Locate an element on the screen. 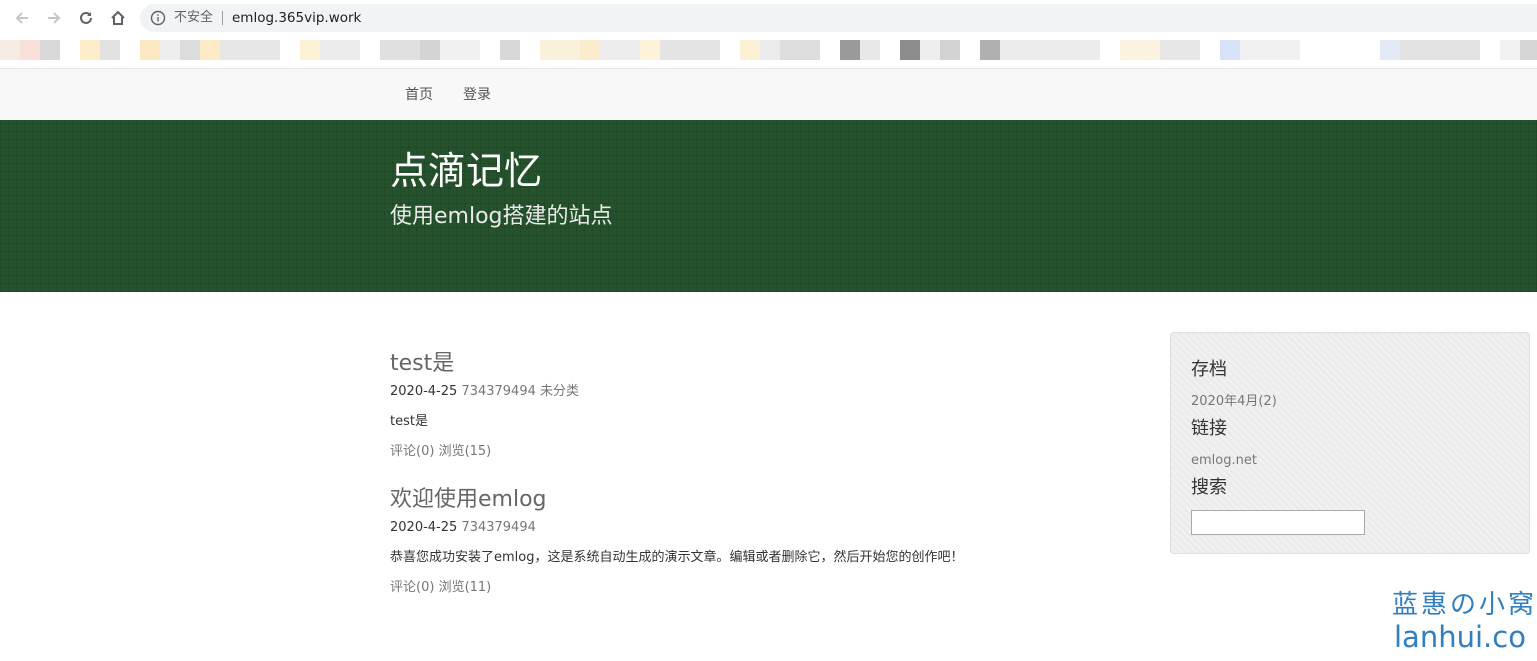  archive-heading: 存档 is located at coordinates (1209, 369).